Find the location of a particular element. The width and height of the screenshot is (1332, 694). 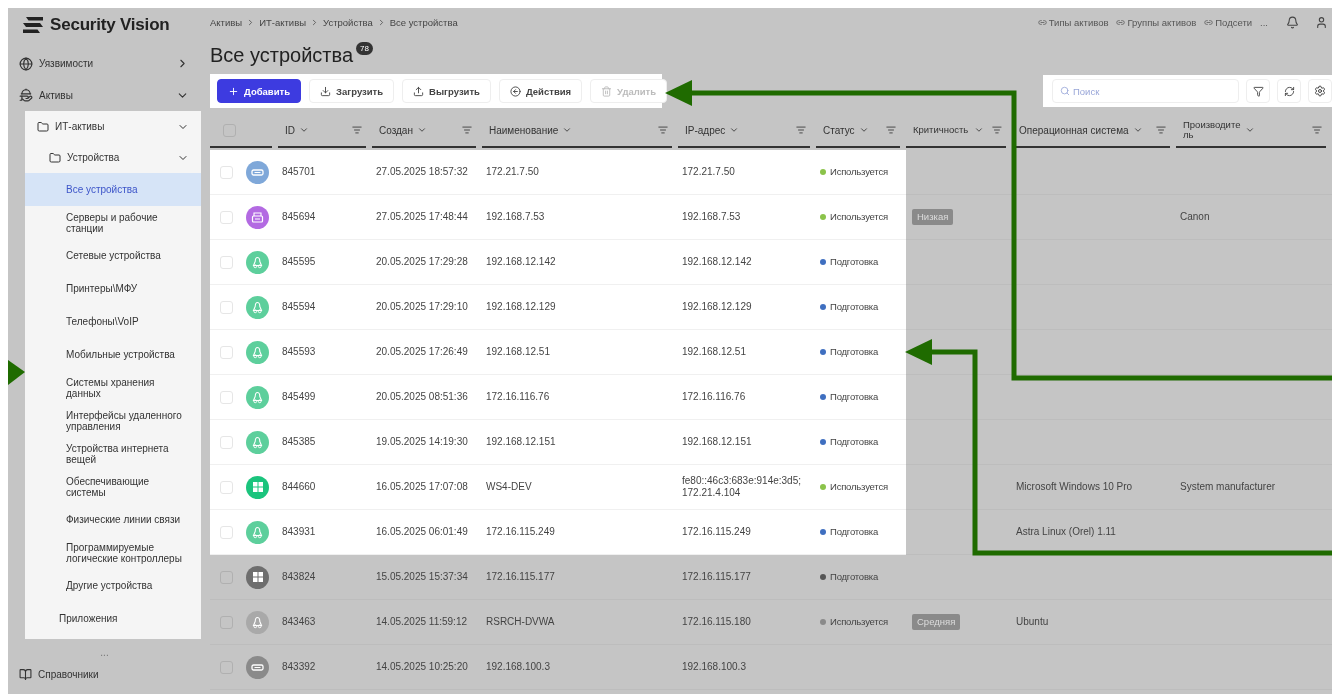

table-cell: 843463 is located at coordinates (299, 622).